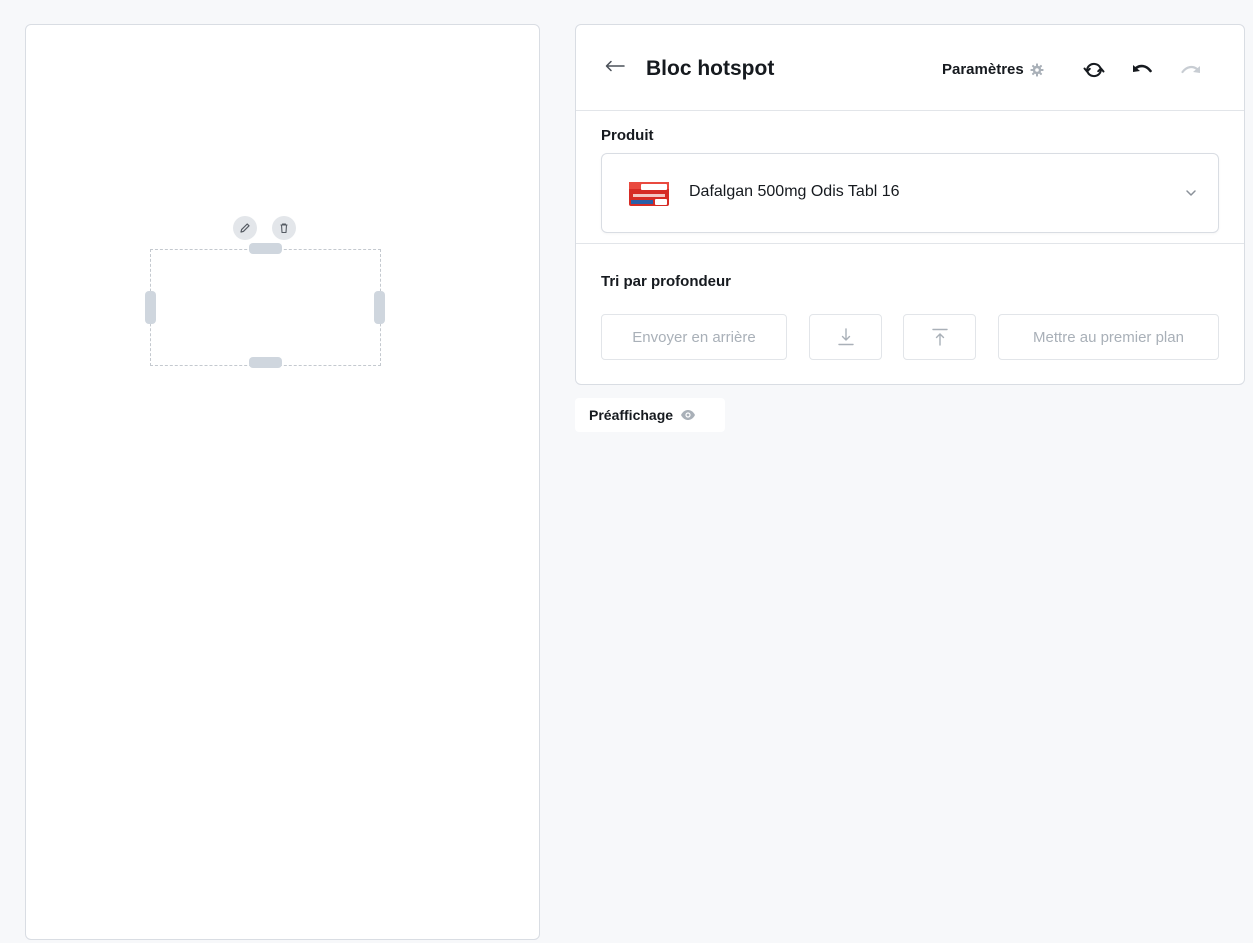 This screenshot has width=1253, height=943. Describe the element at coordinates (379, 307) in the screenshot. I see `resize-handle-right` at that location.